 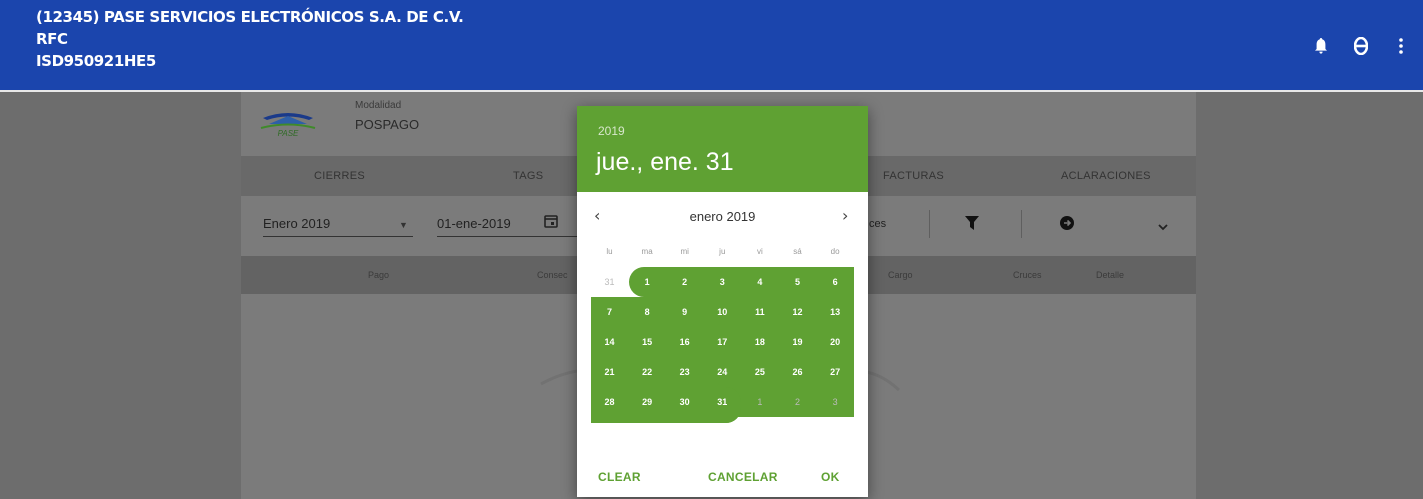 What do you see at coordinates (665, 162) in the screenshot?
I see `picker-selected-date: jue., ene. 31` at bounding box center [665, 162].